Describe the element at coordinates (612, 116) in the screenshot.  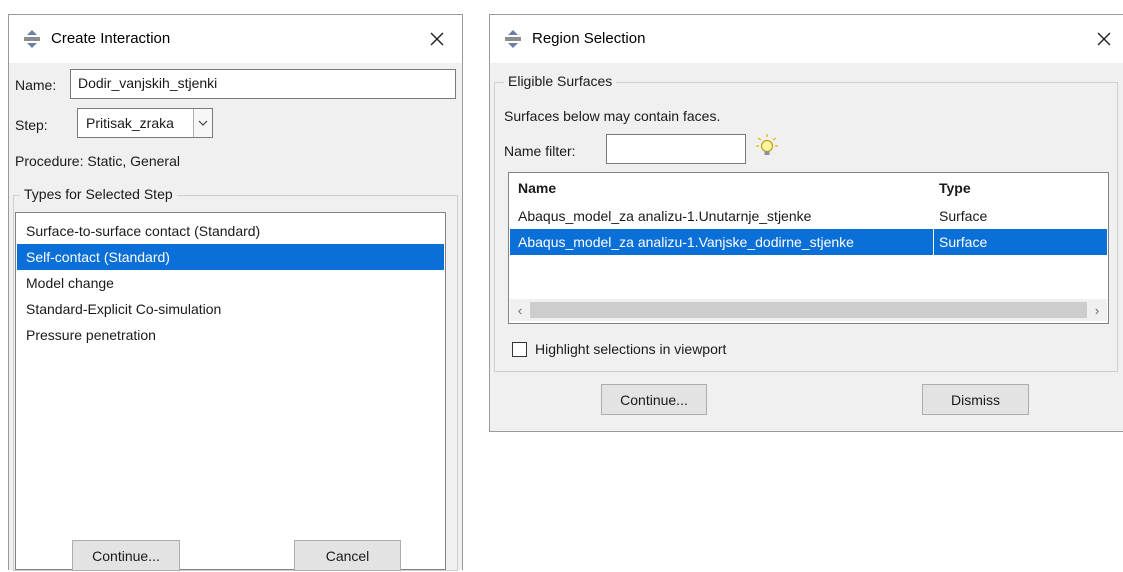
I see `info-text: Surfaces below may contain faces.` at that location.